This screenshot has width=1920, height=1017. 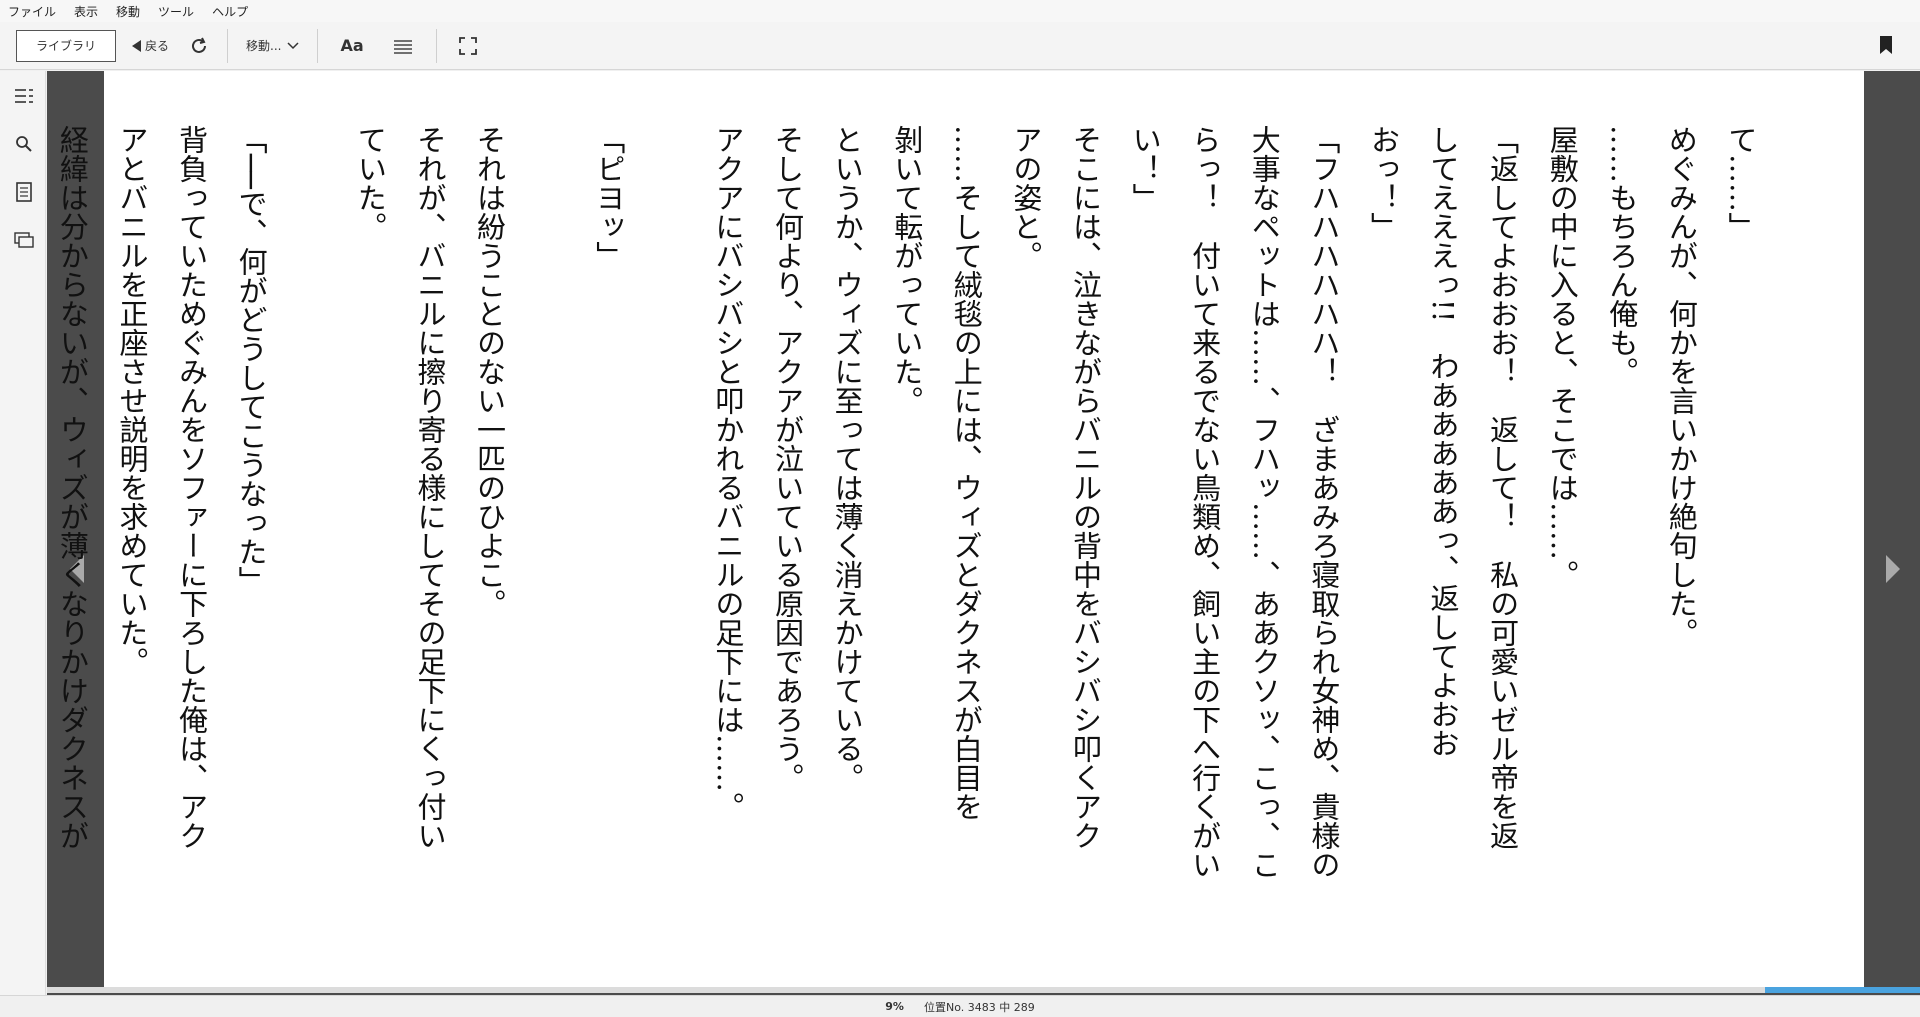 What do you see at coordinates (1204, 502) in the screenshot?
I see `text-column: らっ！ 付いて来るでない鳥類め、飼い主の下へ行くがい` at bounding box center [1204, 502].